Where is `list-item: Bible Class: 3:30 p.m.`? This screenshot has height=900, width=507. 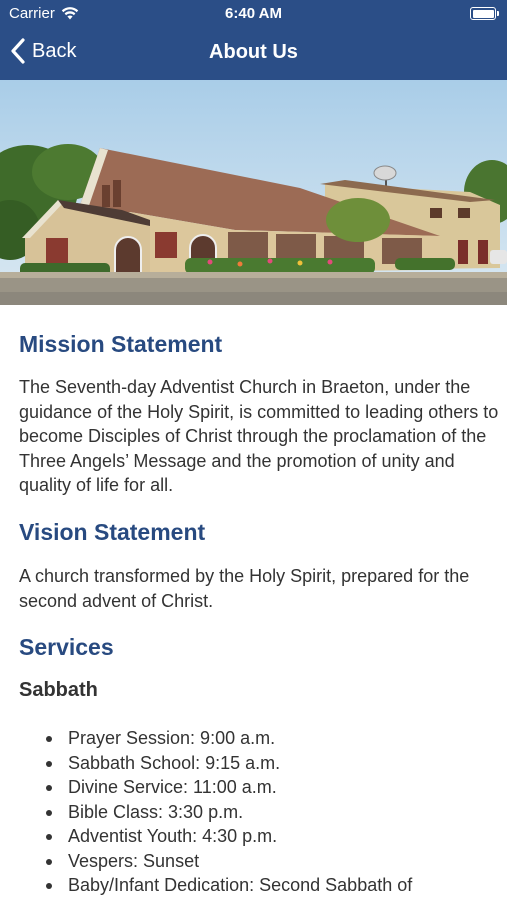 list-item: Bible Class: 3:30 p.m. is located at coordinates (215, 812).